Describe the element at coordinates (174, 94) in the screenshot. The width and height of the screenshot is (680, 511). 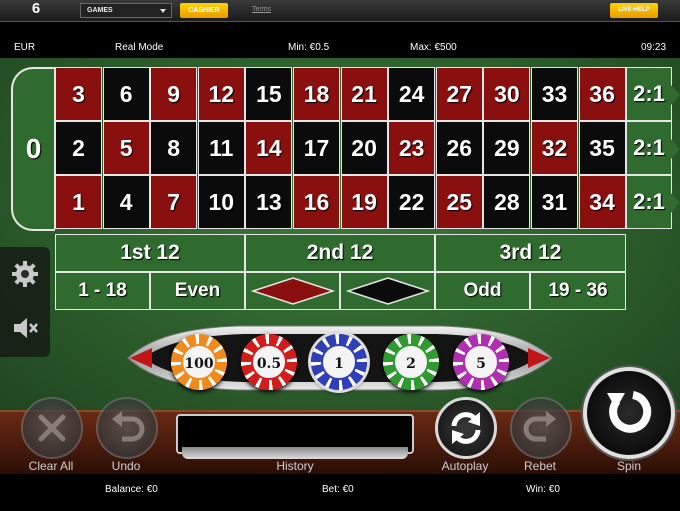
I see `bet-number-9: 9` at that location.